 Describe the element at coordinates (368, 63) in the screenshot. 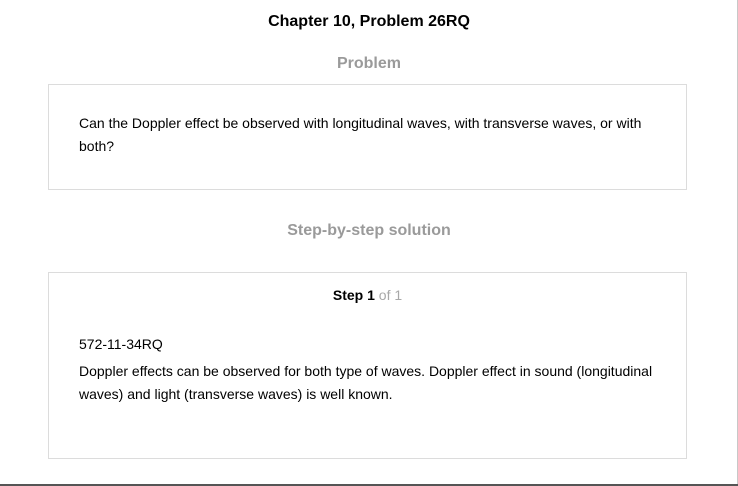

I see `problem-heading: Problem` at that location.